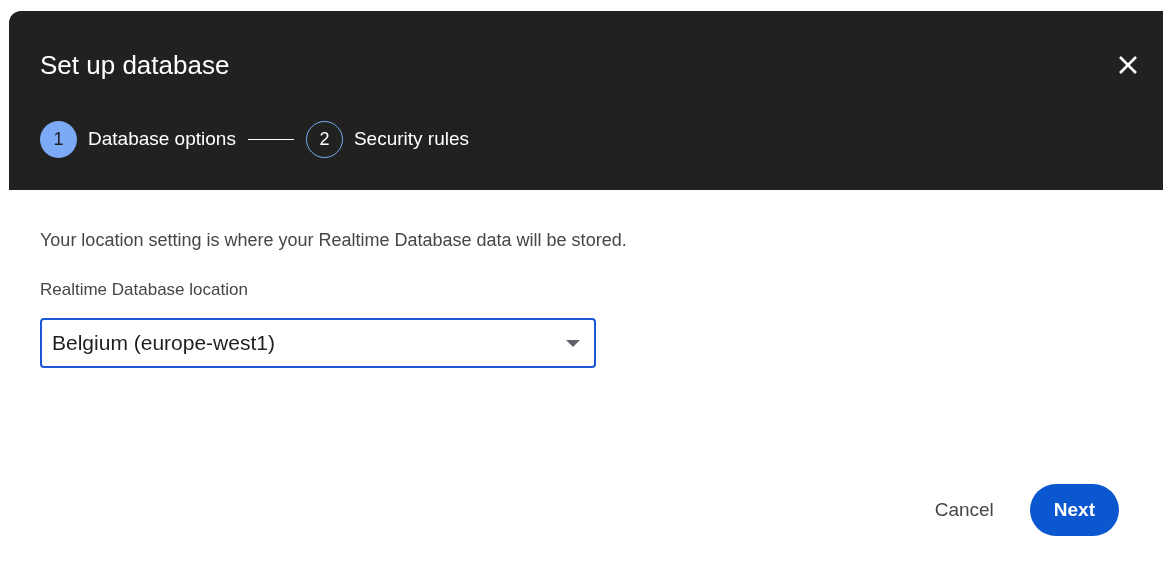 This screenshot has height=568, width=1163. What do you see at coordinates (1074, 510) in the screenshot?
I see `next-button: Next` at bounding box center [1074, 510].